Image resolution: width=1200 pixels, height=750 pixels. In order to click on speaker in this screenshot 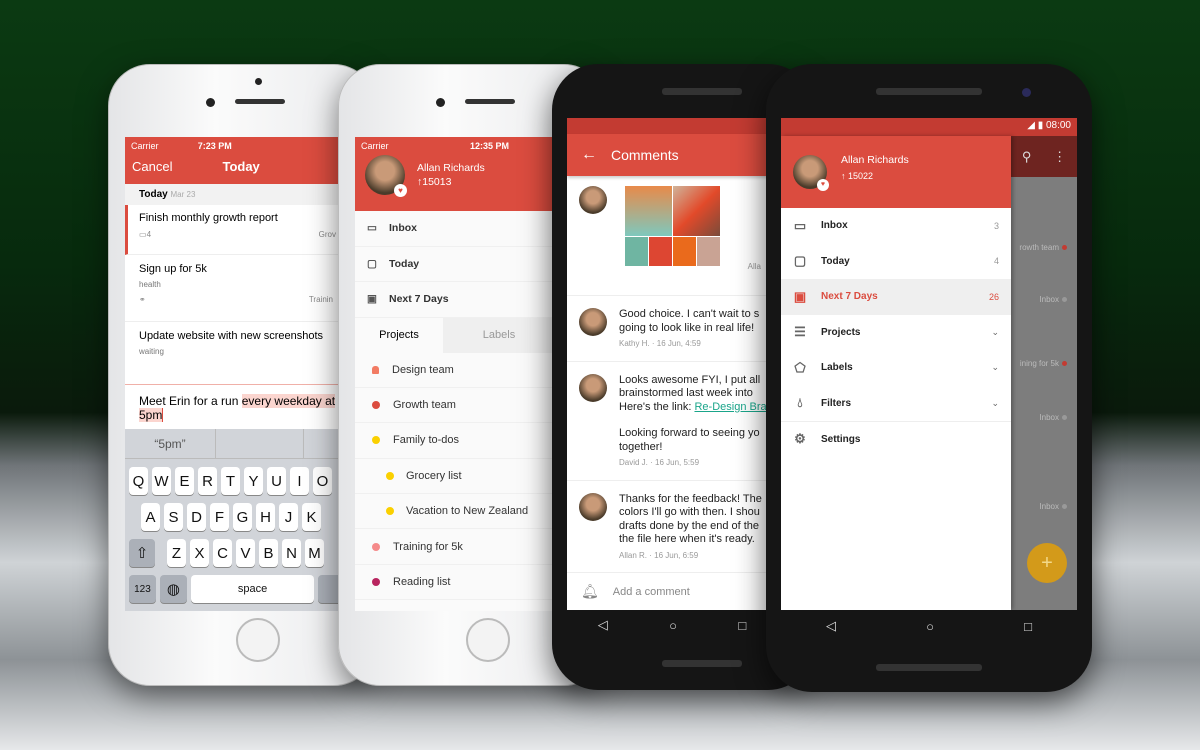, I will do `click(702, 663)`.